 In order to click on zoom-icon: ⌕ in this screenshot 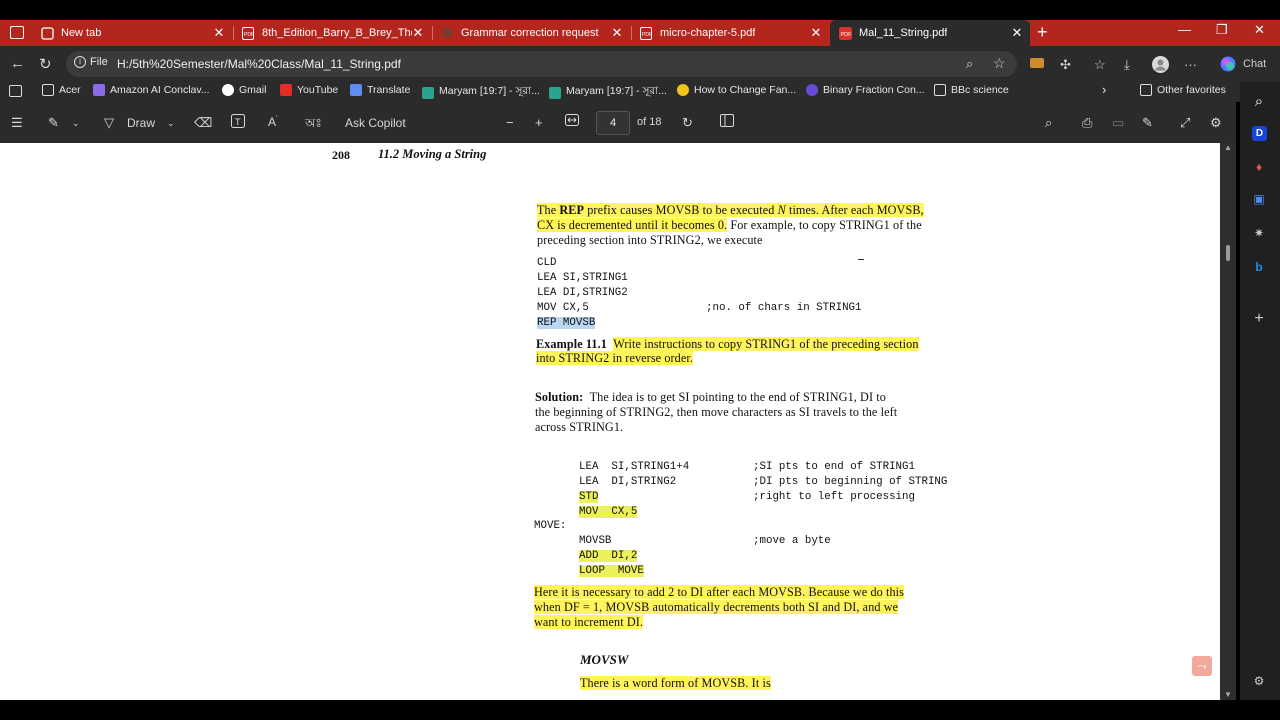, I will do `click(969, 64)`.